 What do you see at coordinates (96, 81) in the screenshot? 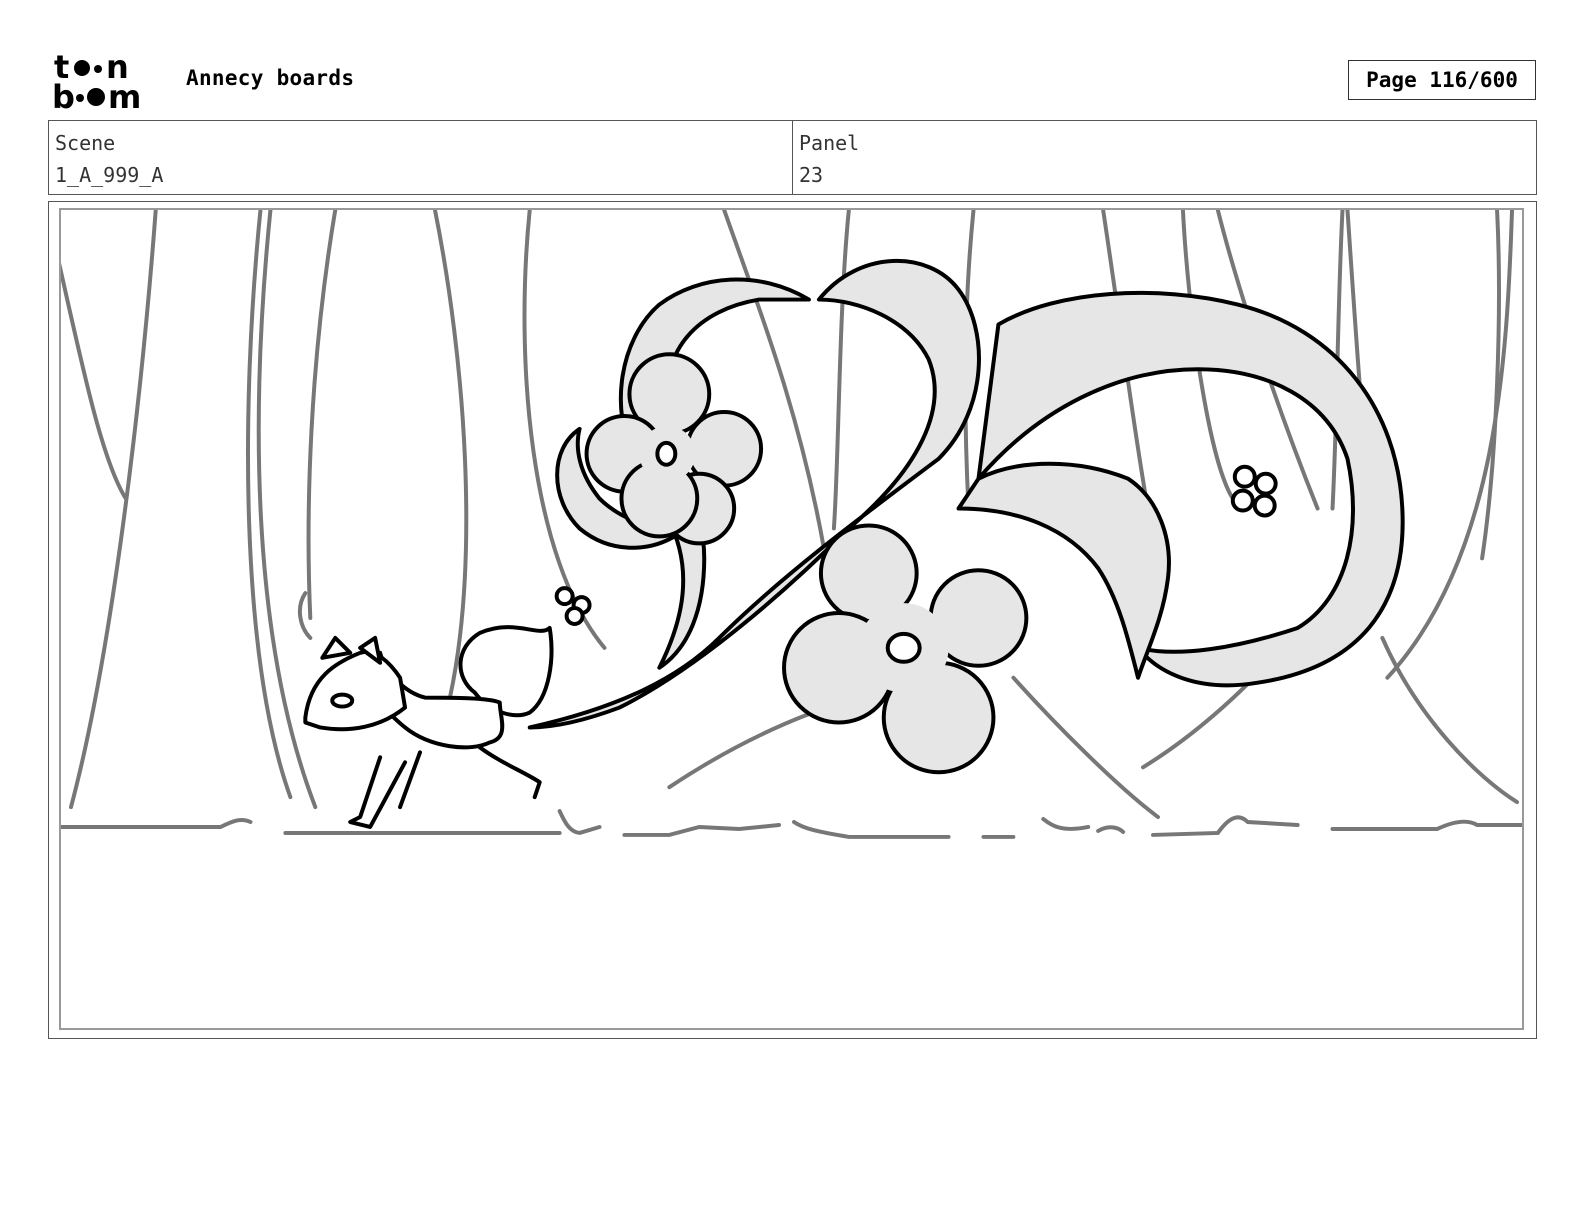
I see `toon-boom-logo: t n b m` at bounding box center [96, 81].